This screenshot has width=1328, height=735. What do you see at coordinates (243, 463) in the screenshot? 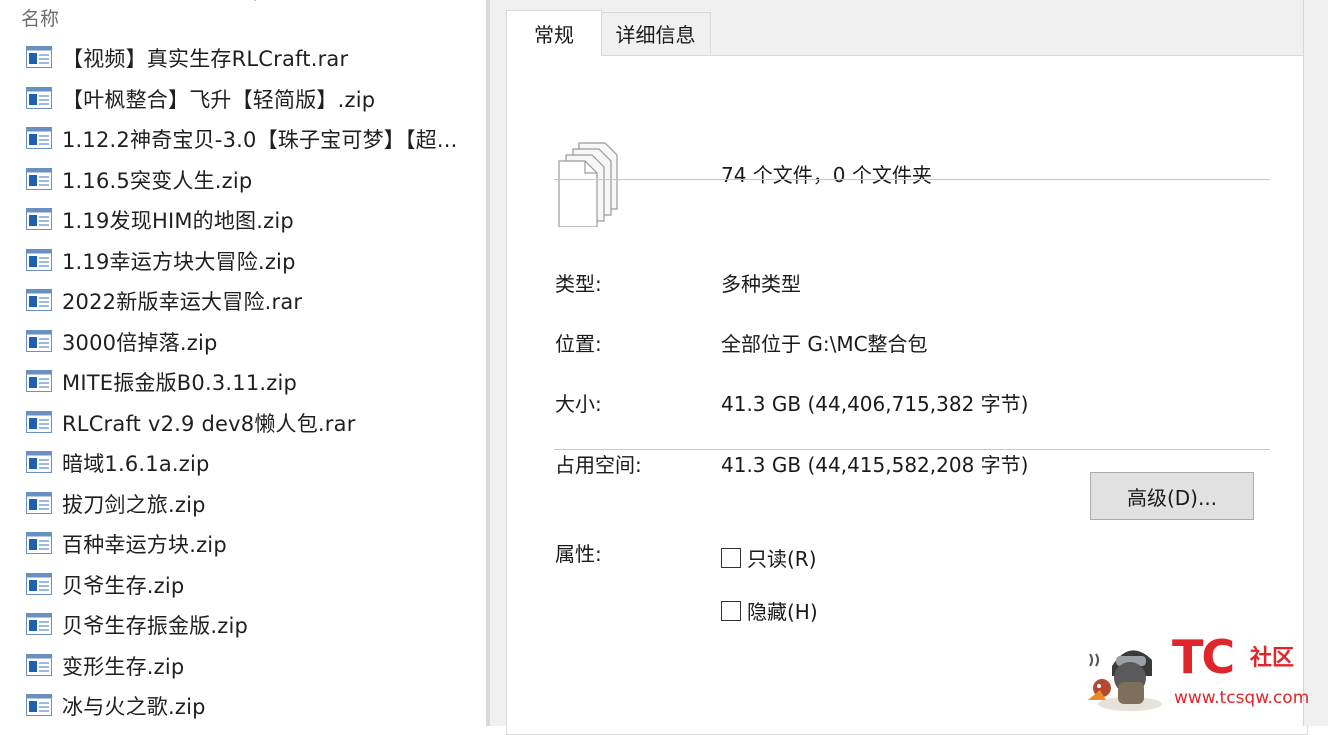
I see `file-list-item: 暗域1.6.1a.zip` at bounding box center [243, 463].